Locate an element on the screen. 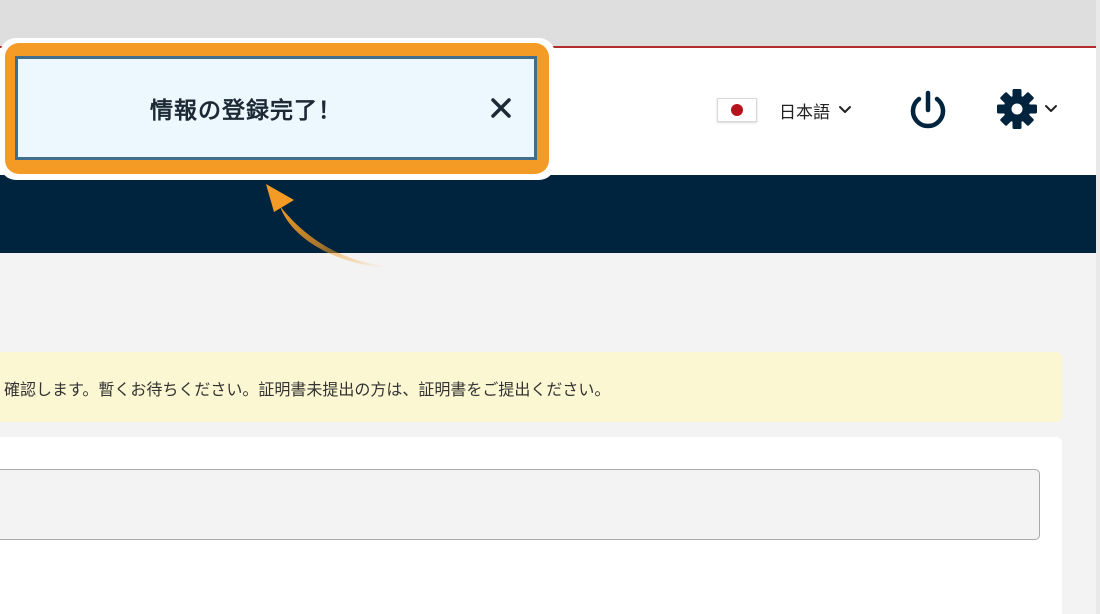 This screenshot has width=1100, height=614. settings-menu-button is located at coordinates (1031, 109).